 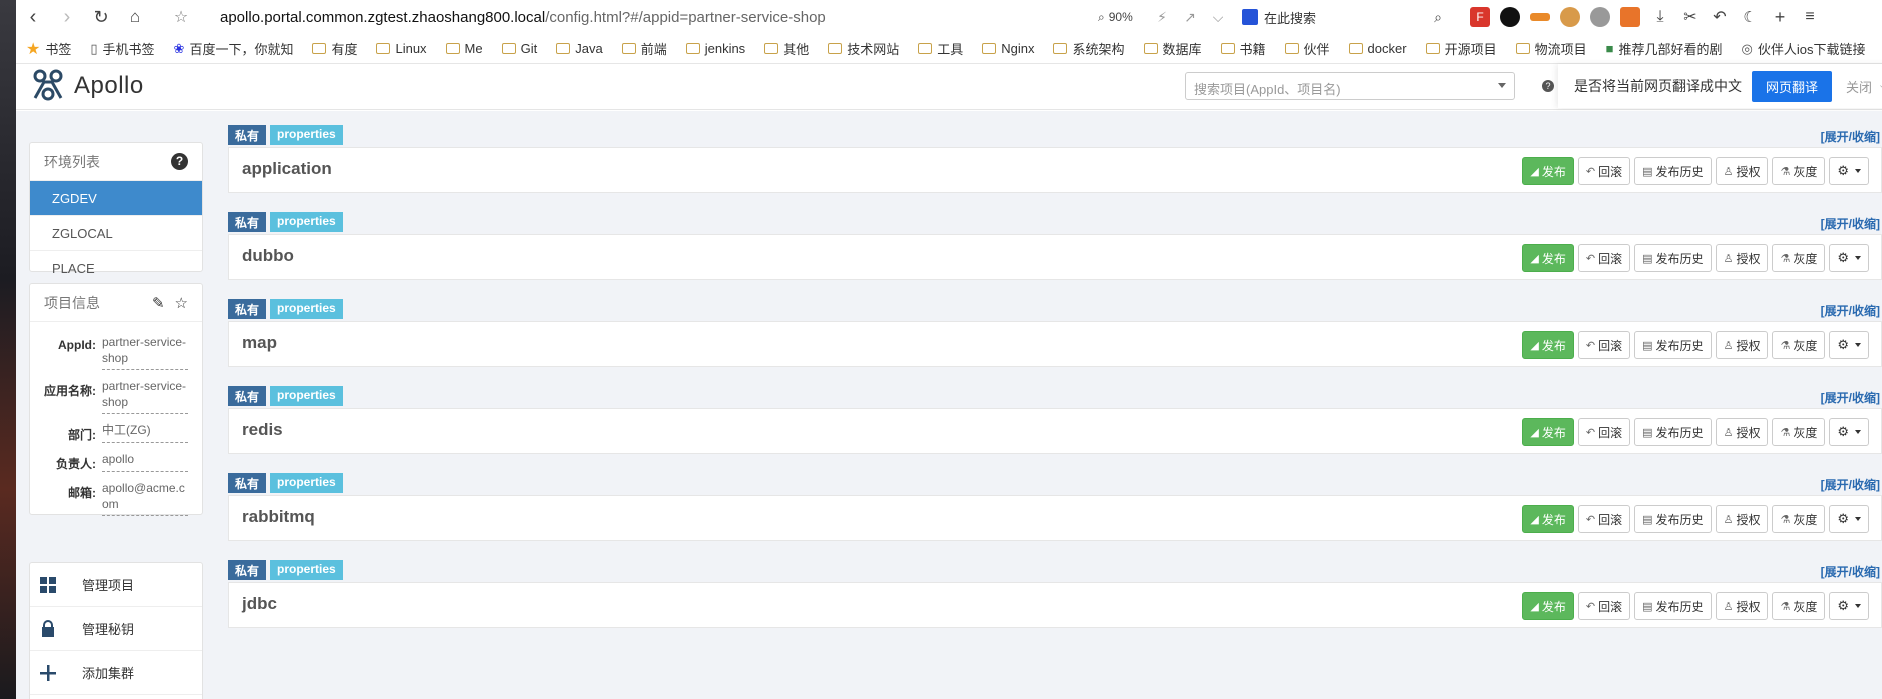 What do you see at coordinates (1480, 17) in the screenshot?
I see `fe-extension-icon: F` at bounding box center [1480, 17].